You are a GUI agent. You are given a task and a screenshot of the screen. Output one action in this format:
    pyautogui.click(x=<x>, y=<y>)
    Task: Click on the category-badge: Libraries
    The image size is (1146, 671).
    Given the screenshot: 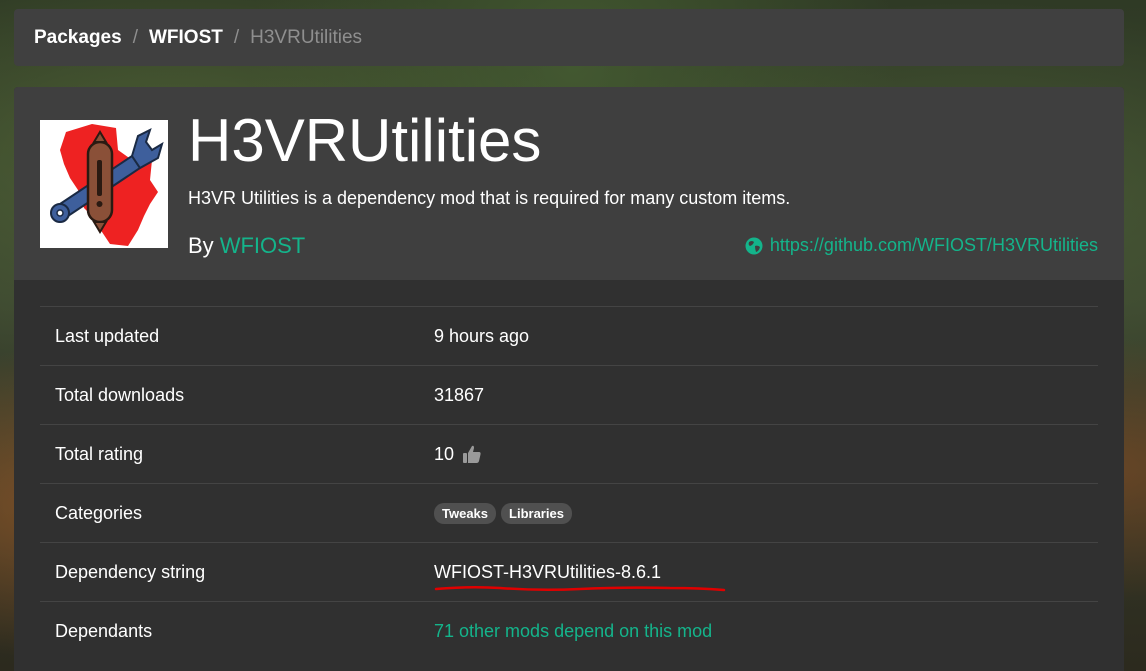 What is the action you would take?
    pyautogui.click(x=536, y=513)
    